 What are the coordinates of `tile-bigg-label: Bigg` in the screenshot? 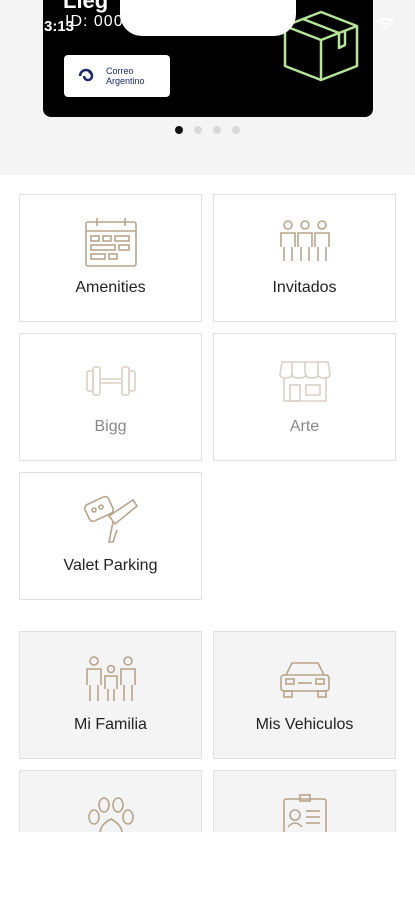 It's located at (110, 426).